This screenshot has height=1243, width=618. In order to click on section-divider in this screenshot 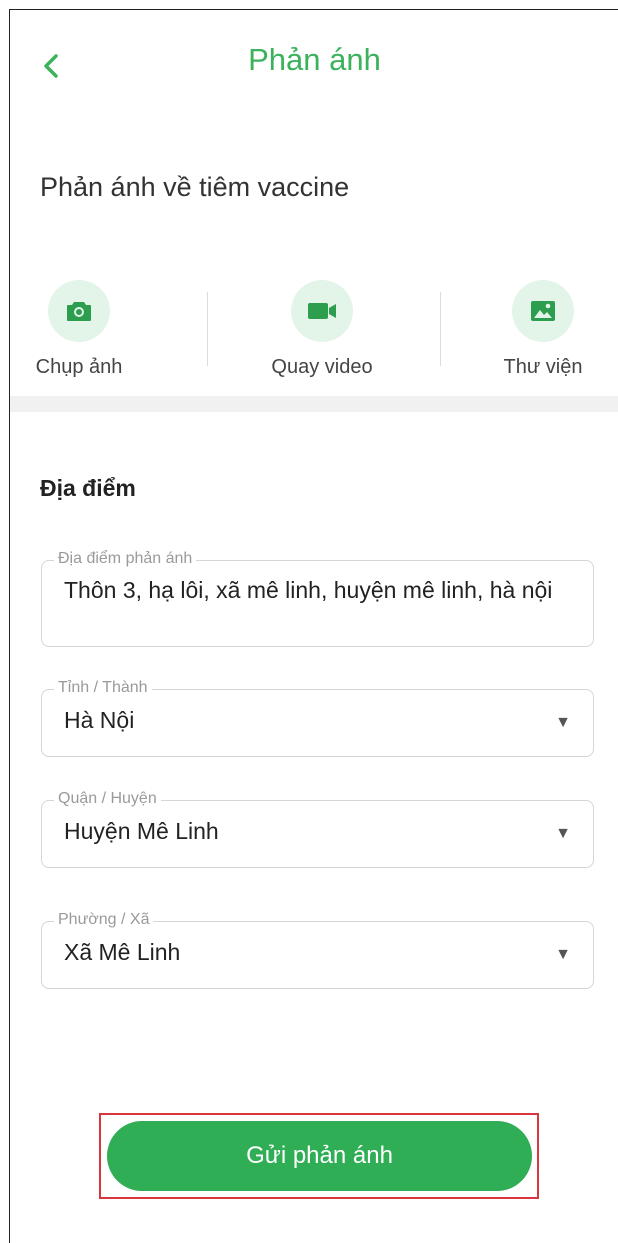, I will do `click(314, 404)`.